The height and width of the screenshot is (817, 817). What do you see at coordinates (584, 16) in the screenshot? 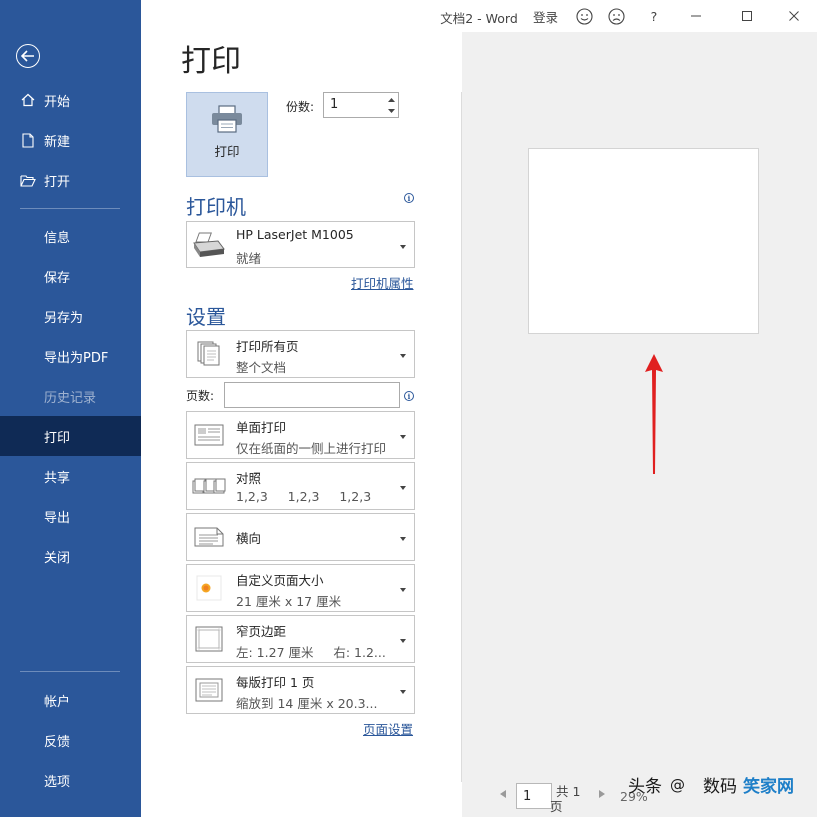
I see `smile-feedback-icon` at bounding box center [584, 16].